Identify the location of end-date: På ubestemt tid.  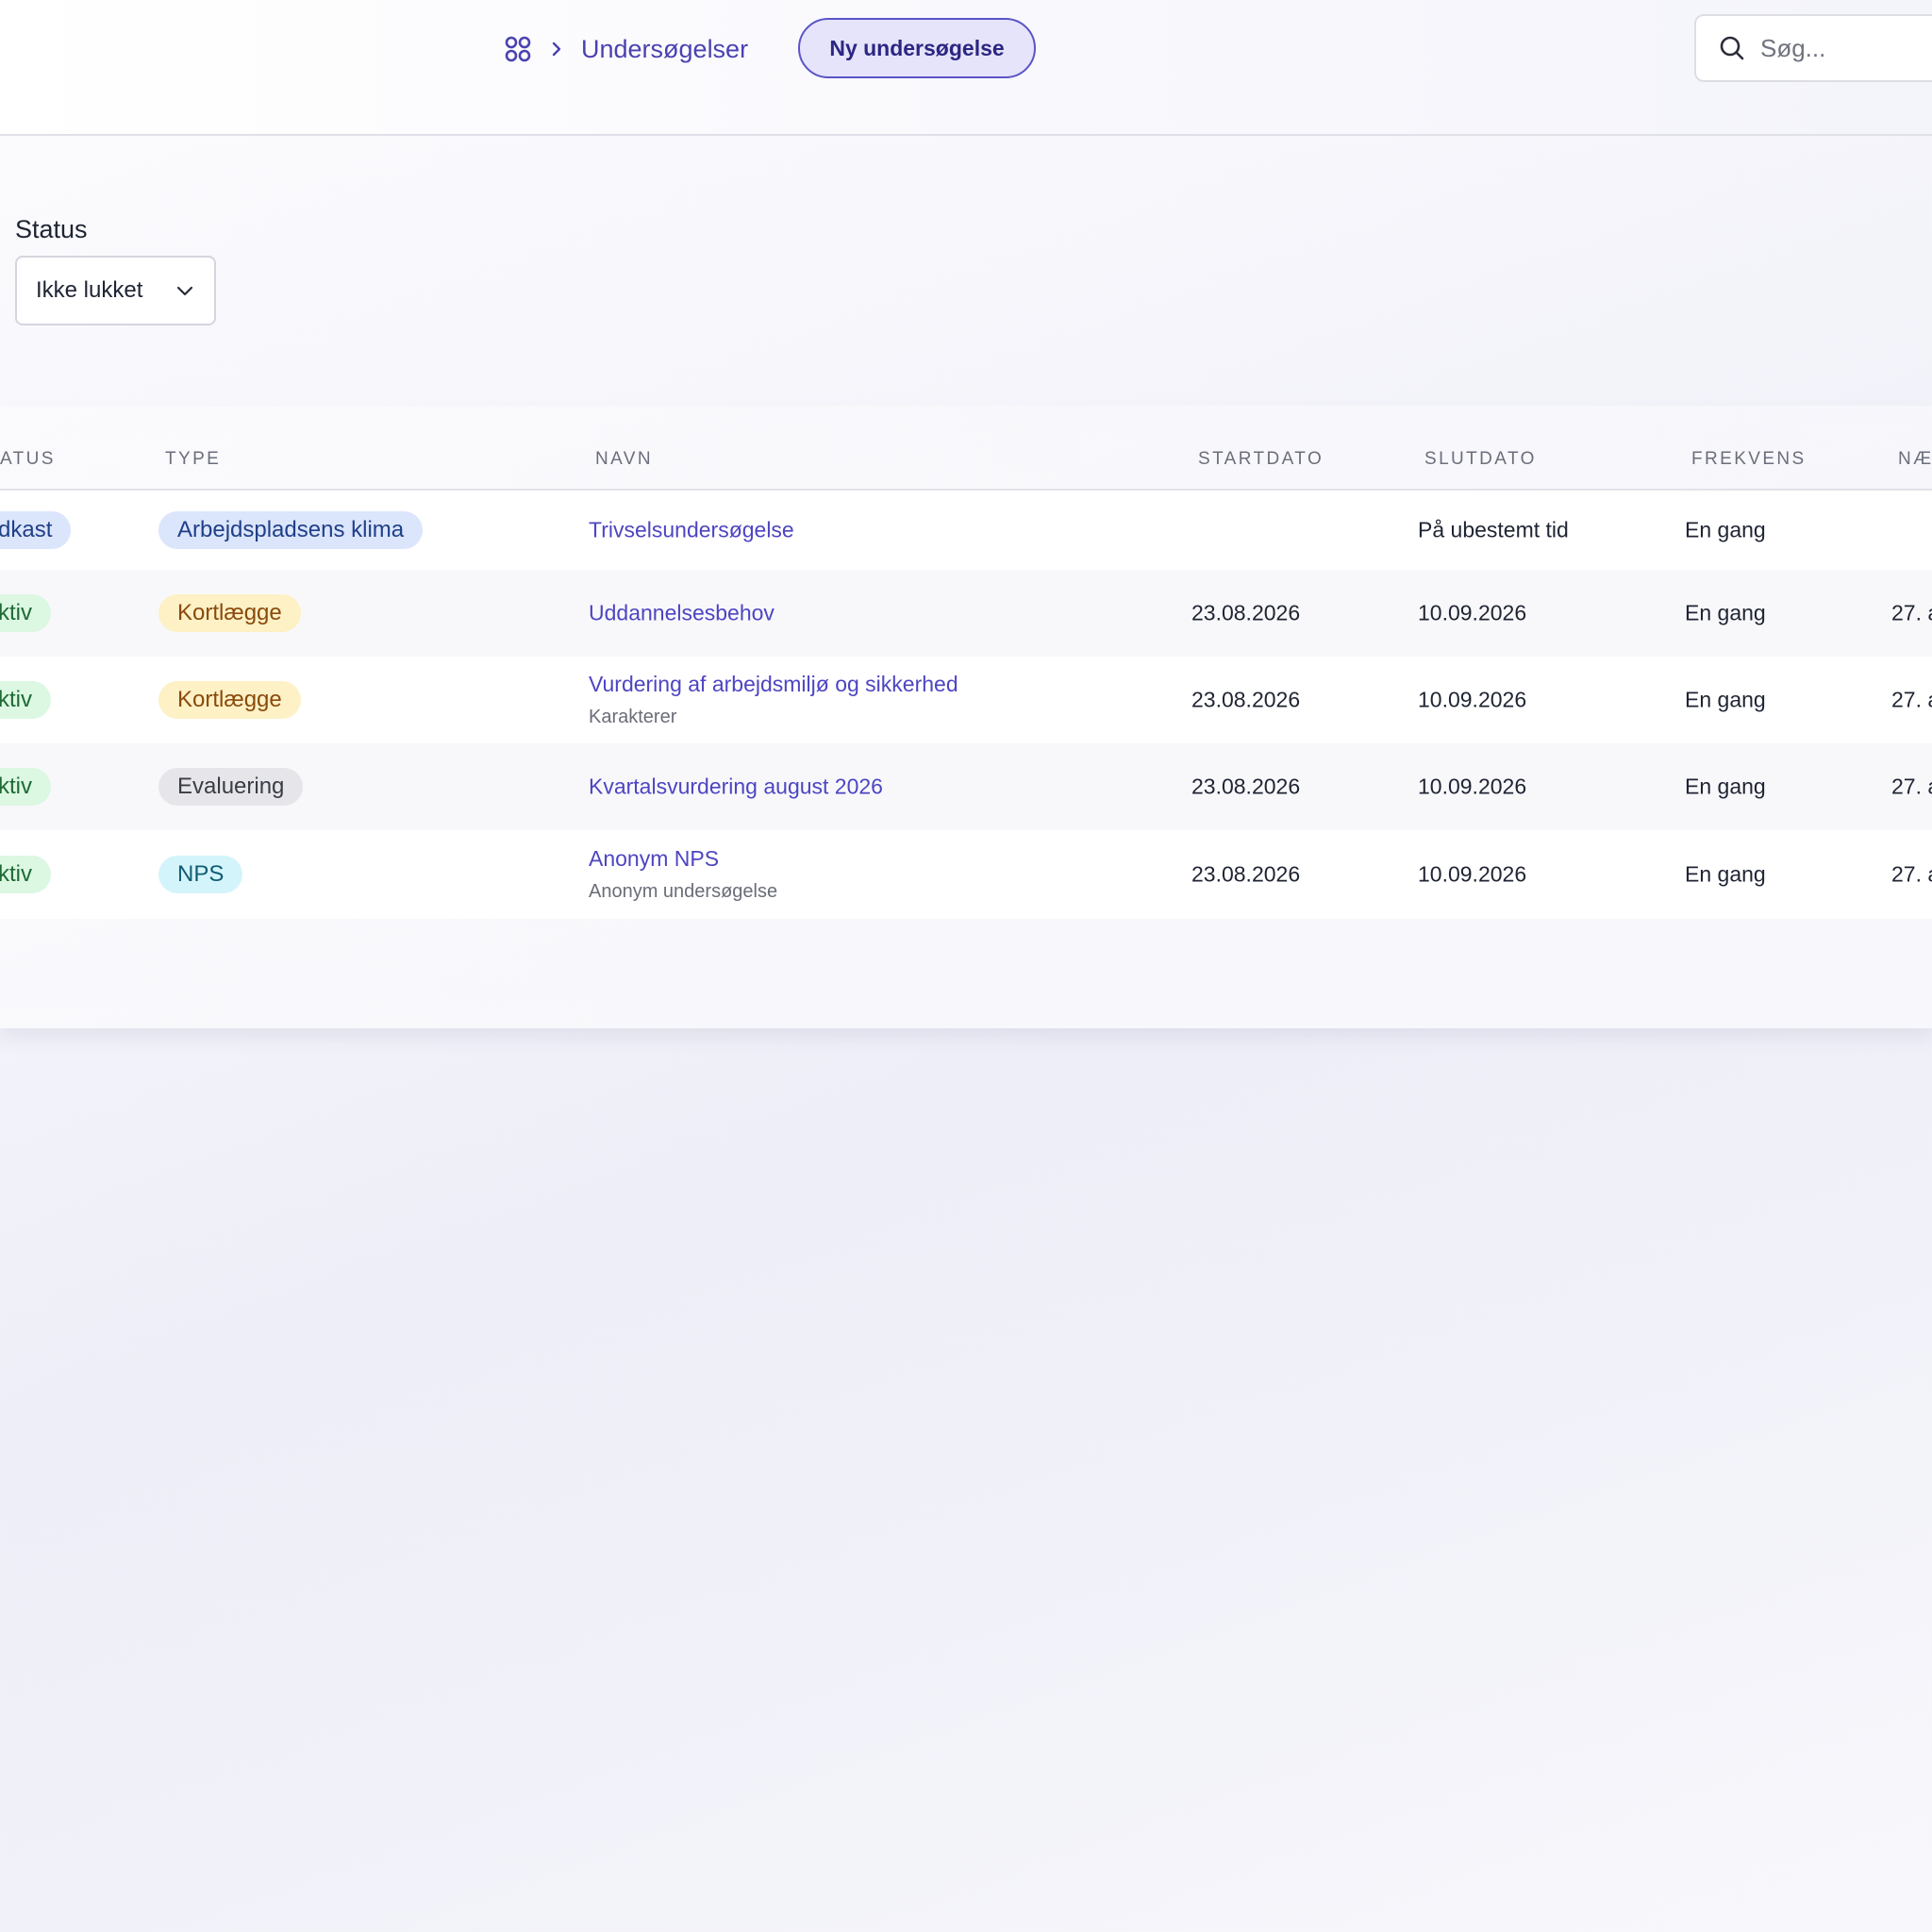
(1493, 529).